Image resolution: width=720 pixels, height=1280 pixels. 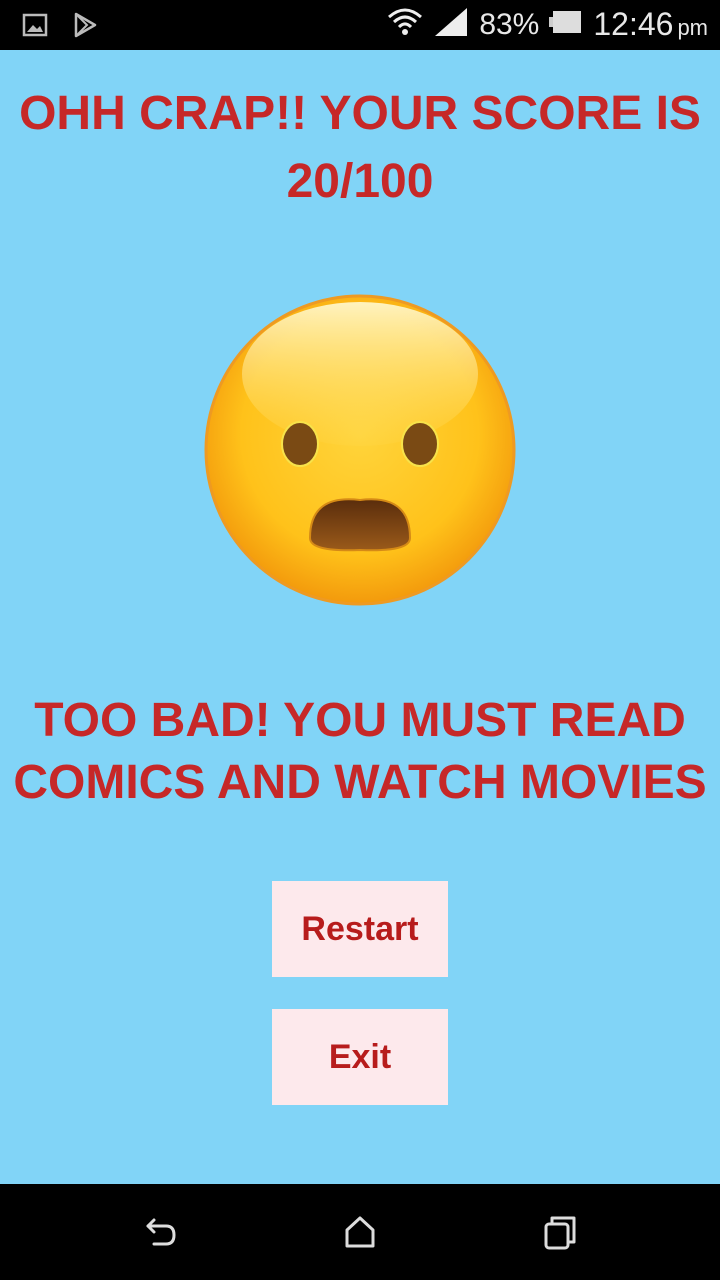 I want to click on battery-percent: 83%, so click(x=509, y=24).